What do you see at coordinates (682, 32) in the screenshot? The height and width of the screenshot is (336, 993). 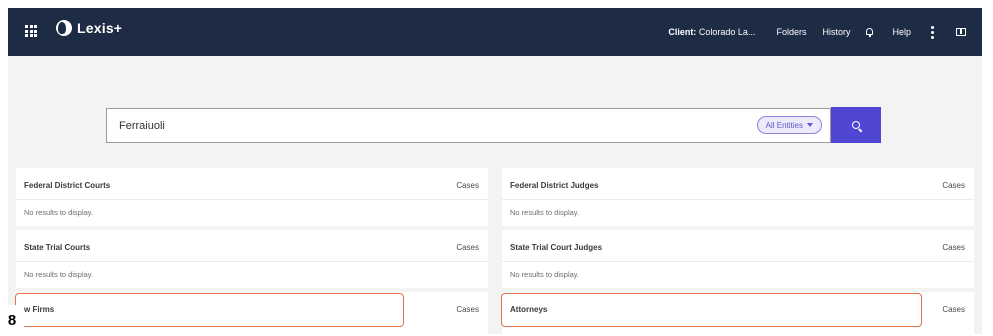 I see `client-label: Client:` at bounding box center [682, 32].